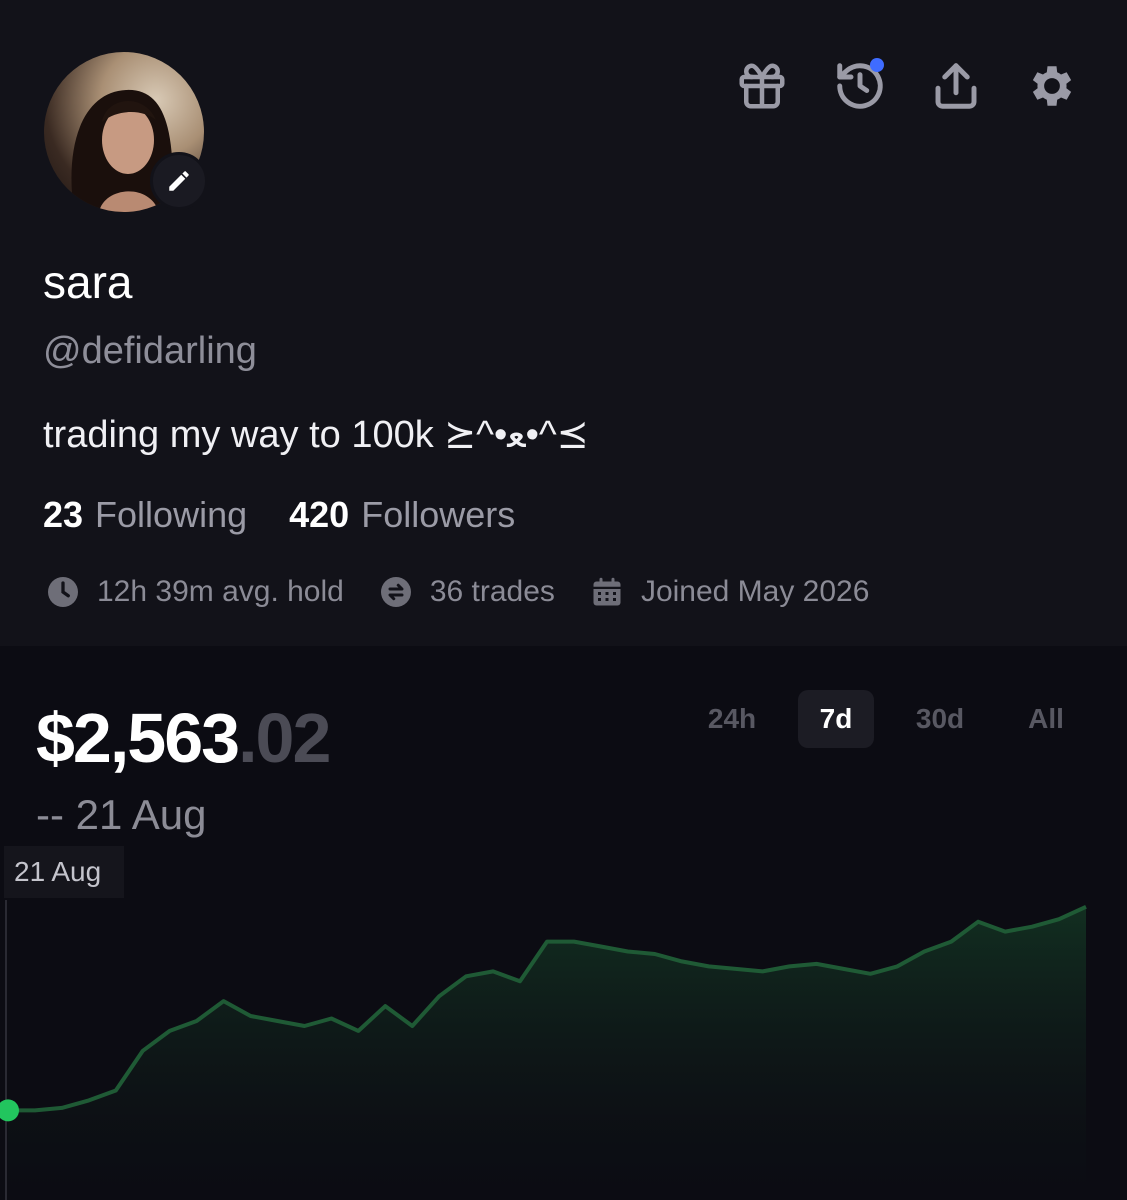 The height and width of the screenshot is (1200, 1127). What do you see at coordinates (1046, 719) in the screenshot?
I see `range-all-button: All` at bounding box center [1046, 719].